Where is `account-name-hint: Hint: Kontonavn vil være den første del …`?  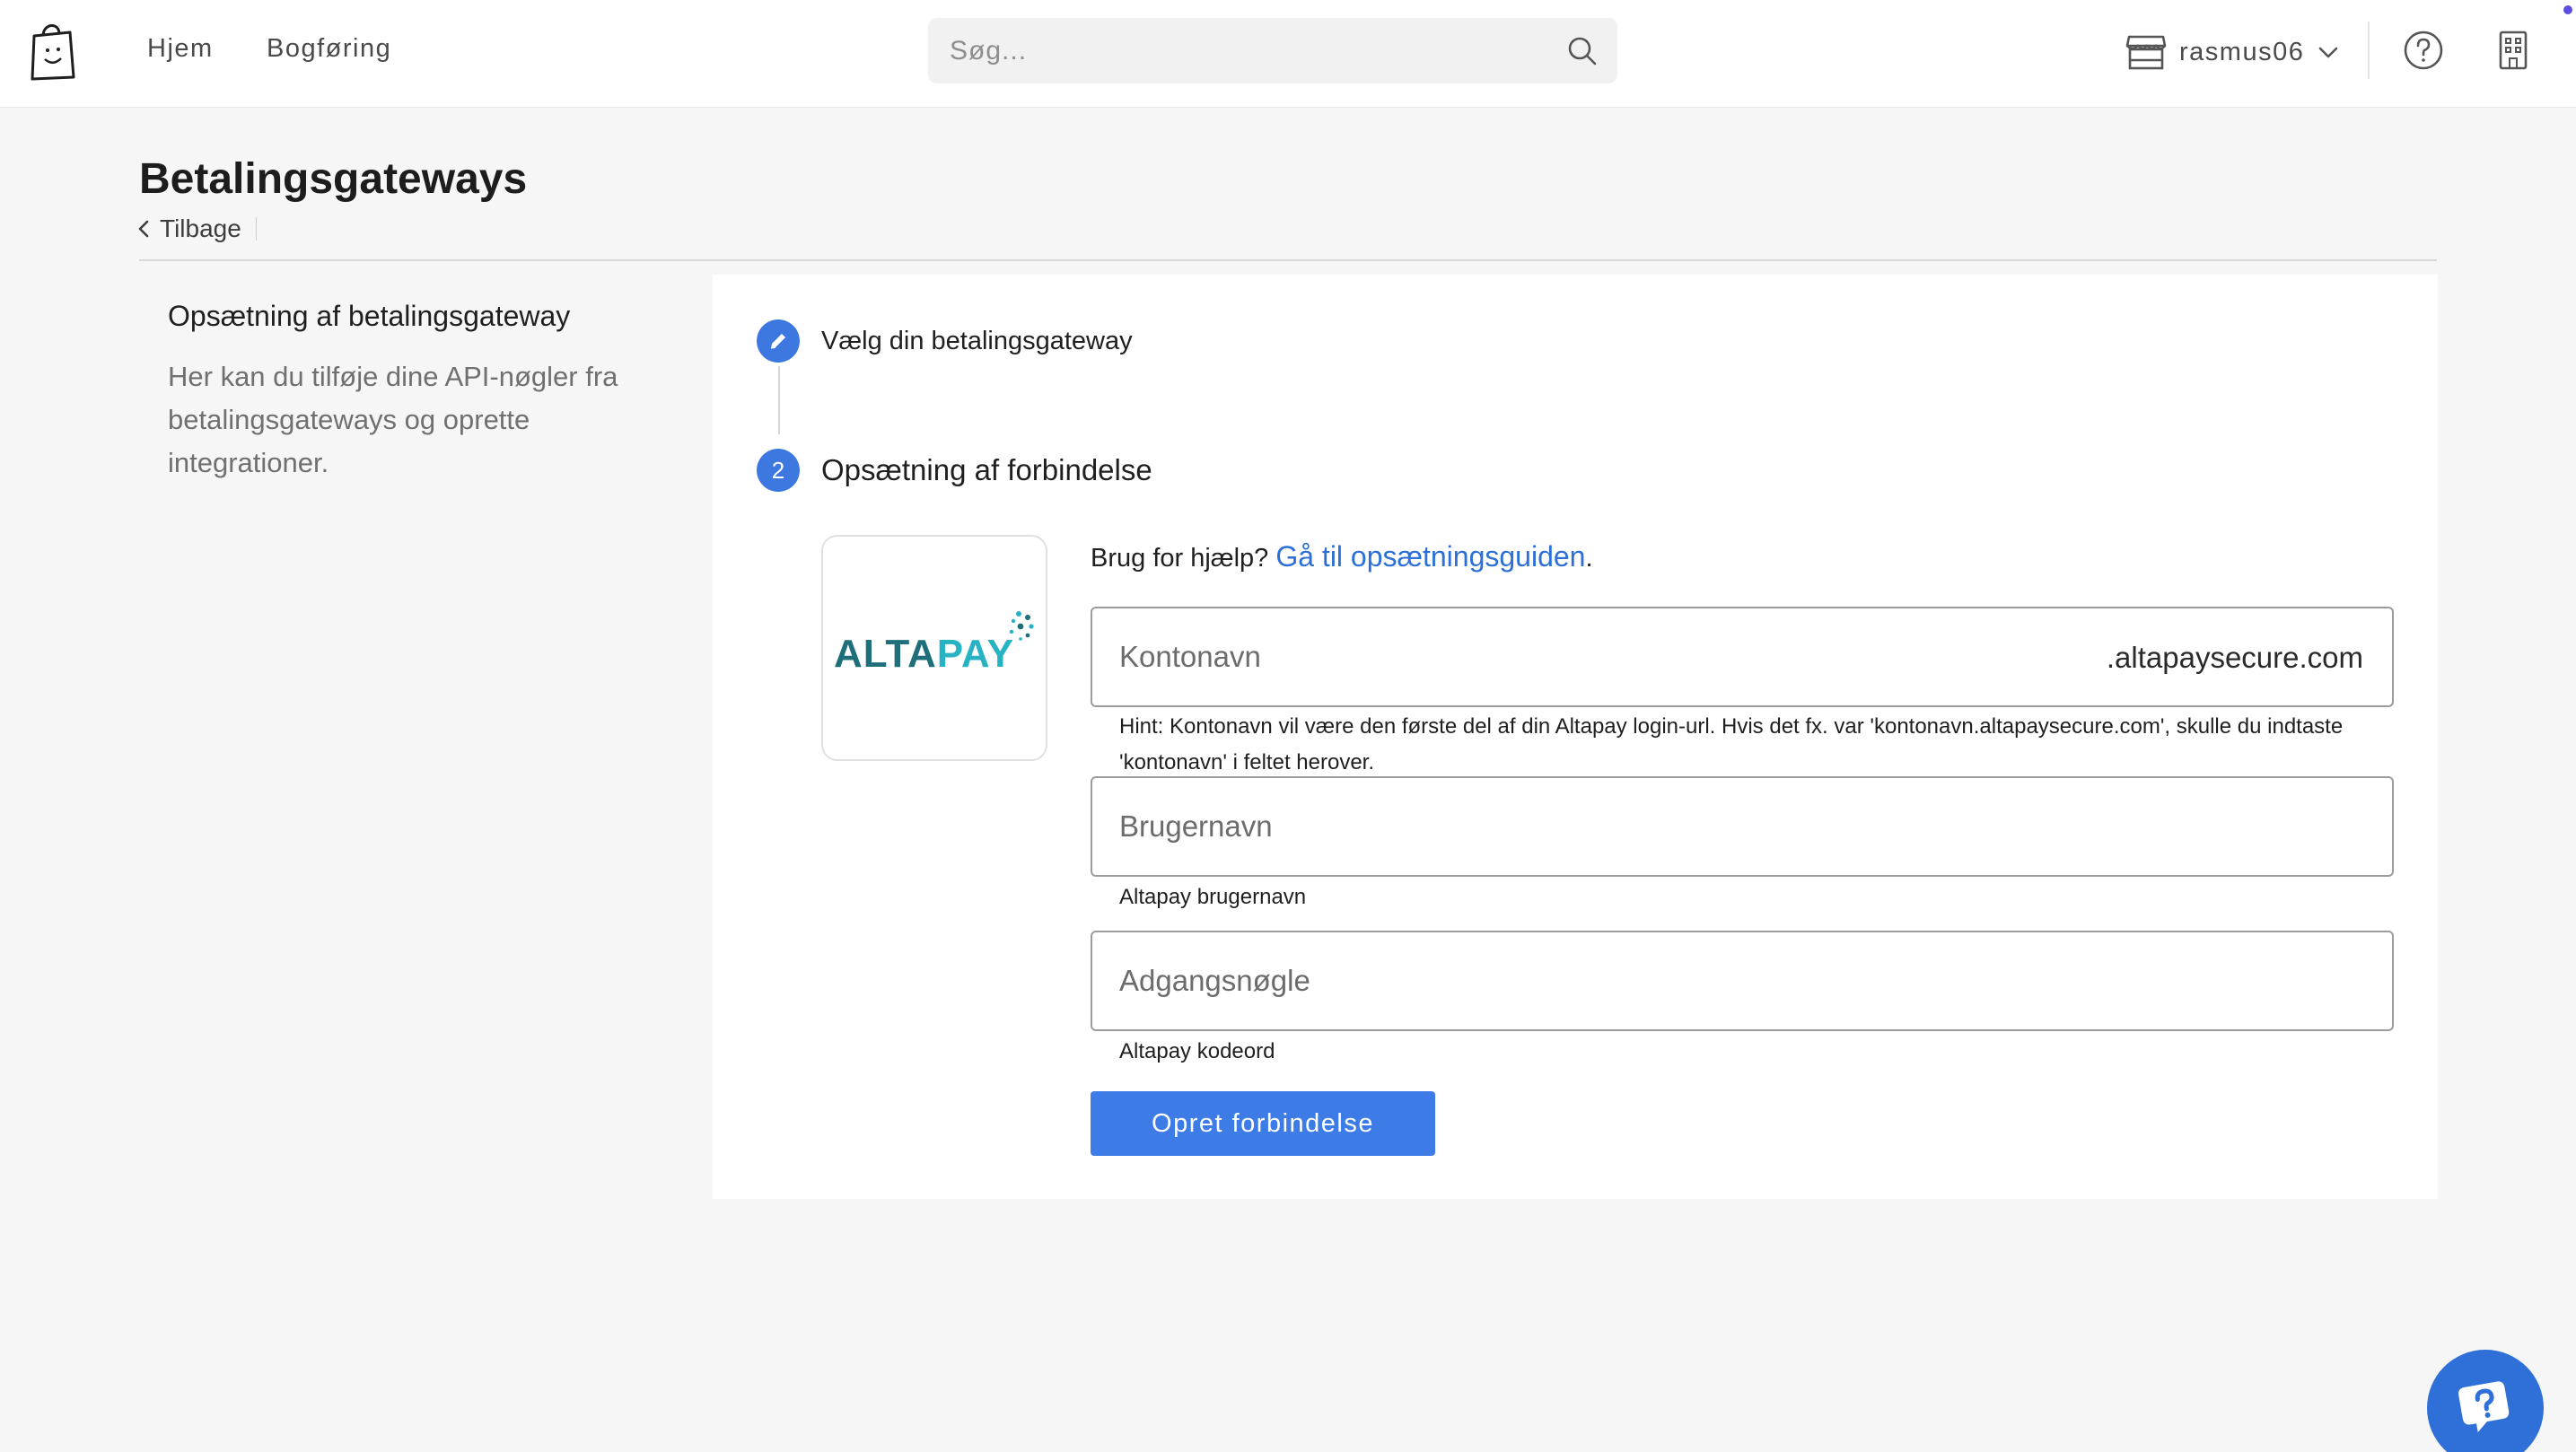
account-name-hint: Hint: Kontonavn vil være den første del … is located at coordinates (1731, 744).